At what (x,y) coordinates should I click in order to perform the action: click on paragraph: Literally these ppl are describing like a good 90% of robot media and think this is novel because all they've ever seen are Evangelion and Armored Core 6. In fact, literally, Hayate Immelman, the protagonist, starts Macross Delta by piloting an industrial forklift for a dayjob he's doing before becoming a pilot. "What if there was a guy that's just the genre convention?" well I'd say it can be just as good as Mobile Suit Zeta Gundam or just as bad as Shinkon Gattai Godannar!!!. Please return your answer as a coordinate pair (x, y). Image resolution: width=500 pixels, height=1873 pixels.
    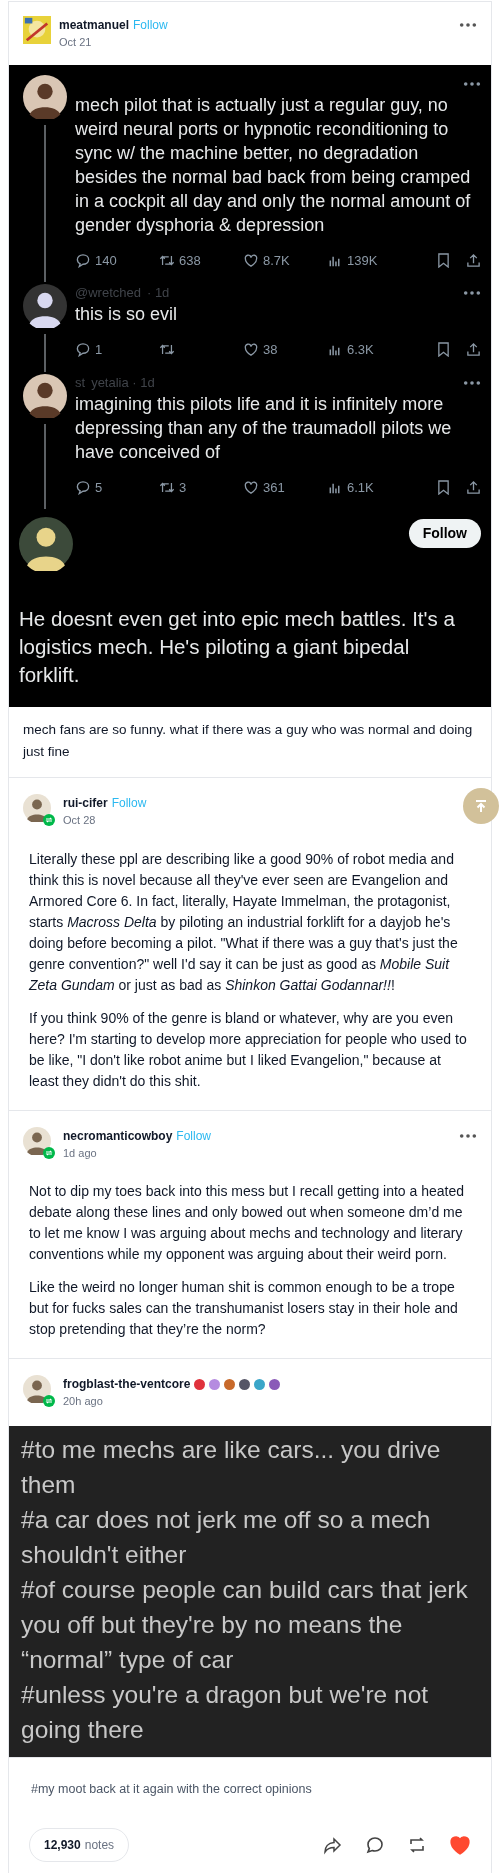
    Looking at the image, I should click on (244, 922).